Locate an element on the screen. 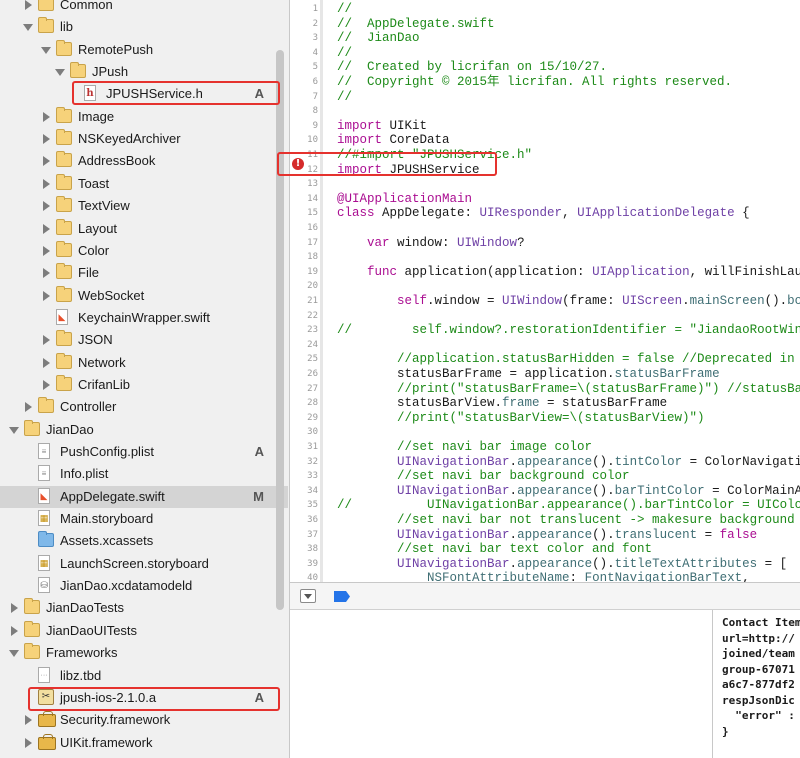  navigator-item: h JPUSHService.h A is located at coordinates (144, 94).